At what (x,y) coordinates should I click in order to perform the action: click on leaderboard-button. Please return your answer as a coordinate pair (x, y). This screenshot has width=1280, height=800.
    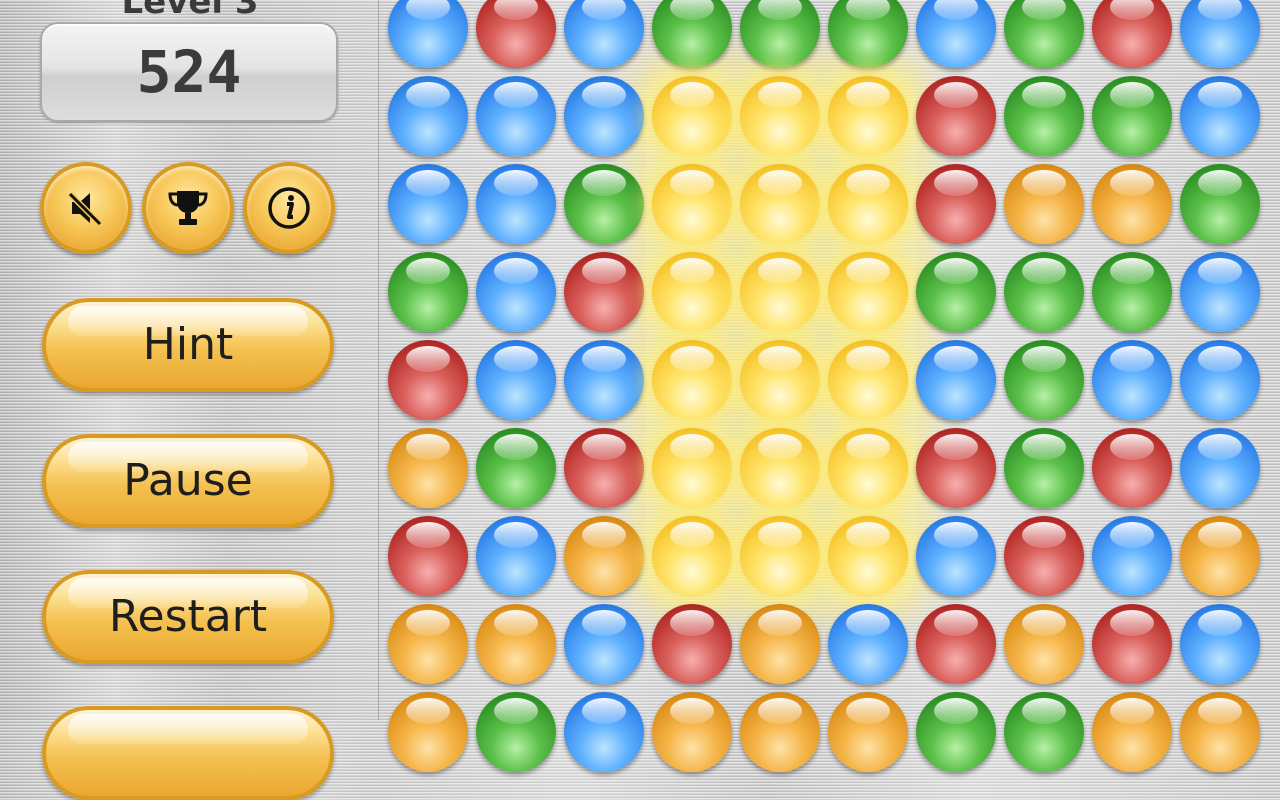
    Looking at the image, I should click on (188, 208).